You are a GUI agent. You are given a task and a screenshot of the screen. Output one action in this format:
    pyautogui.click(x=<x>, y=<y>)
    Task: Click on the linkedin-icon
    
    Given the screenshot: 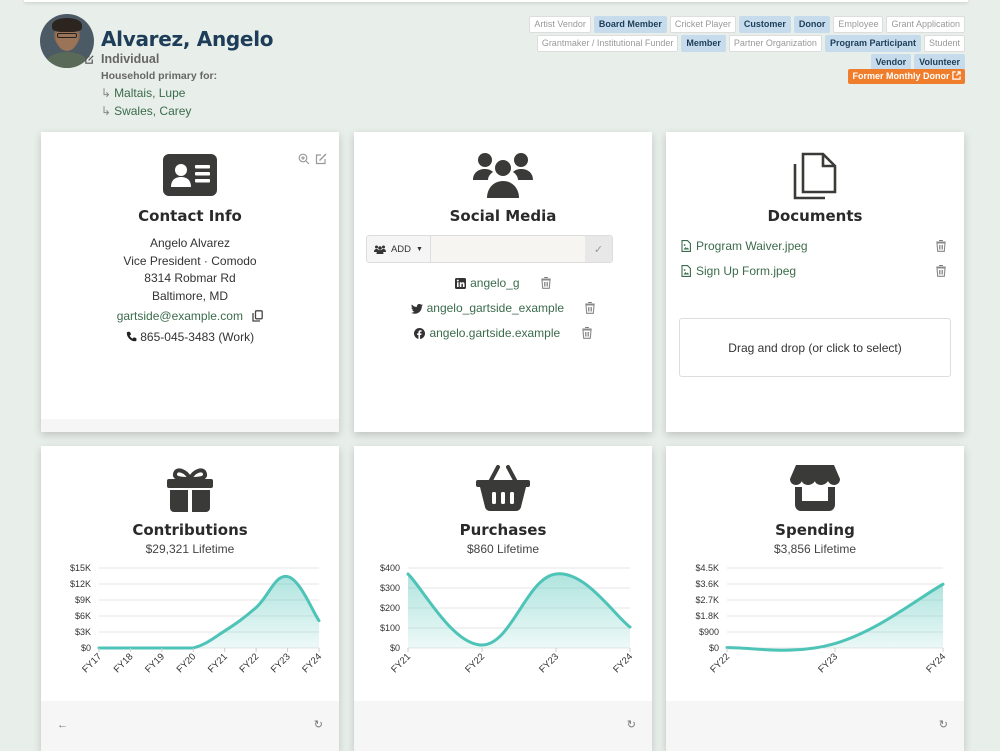 What is the action you would take?
    pyautogui.click(x=461, y=283)
    